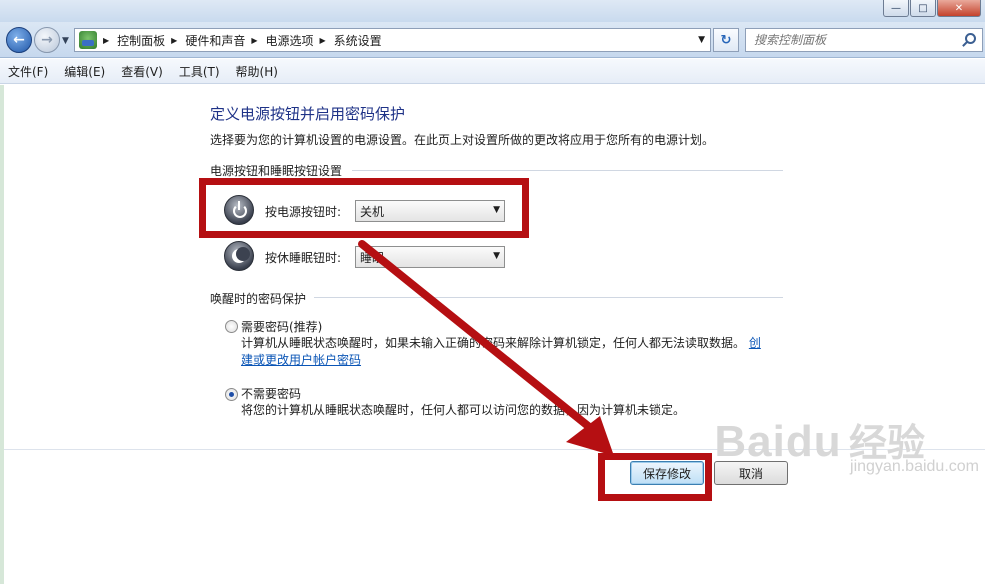  Describe the element at coordinates (84, 71) in the screenshot. I see `menu-edit: 编辑(E)` at that location.